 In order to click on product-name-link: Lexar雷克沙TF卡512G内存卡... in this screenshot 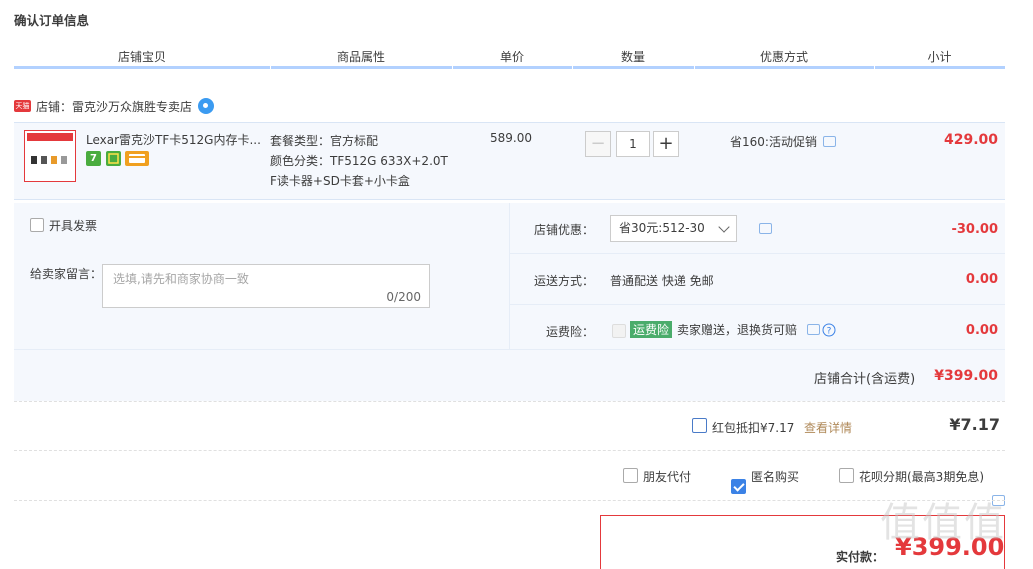, I will do `click(175, 139)`.